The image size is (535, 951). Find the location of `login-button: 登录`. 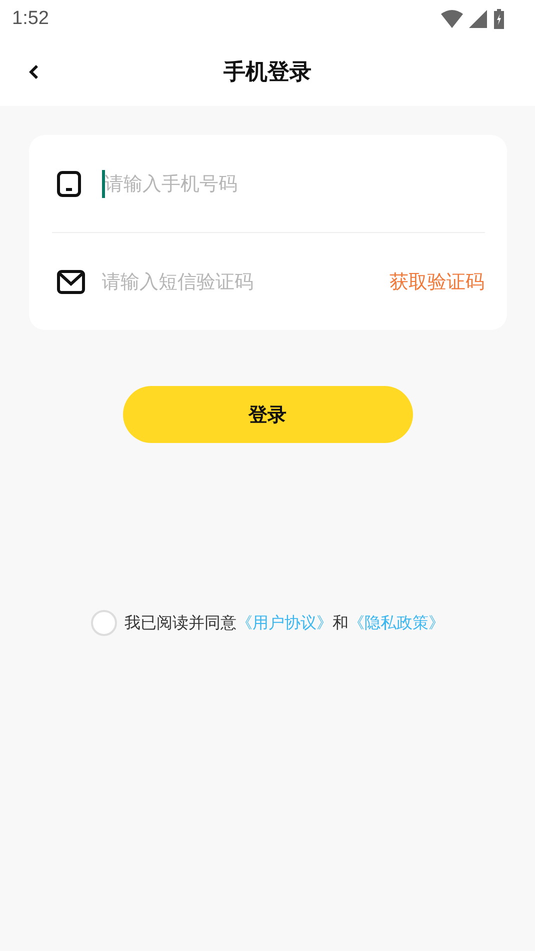

login-button: 登录 is located at coordinates (267, 414).